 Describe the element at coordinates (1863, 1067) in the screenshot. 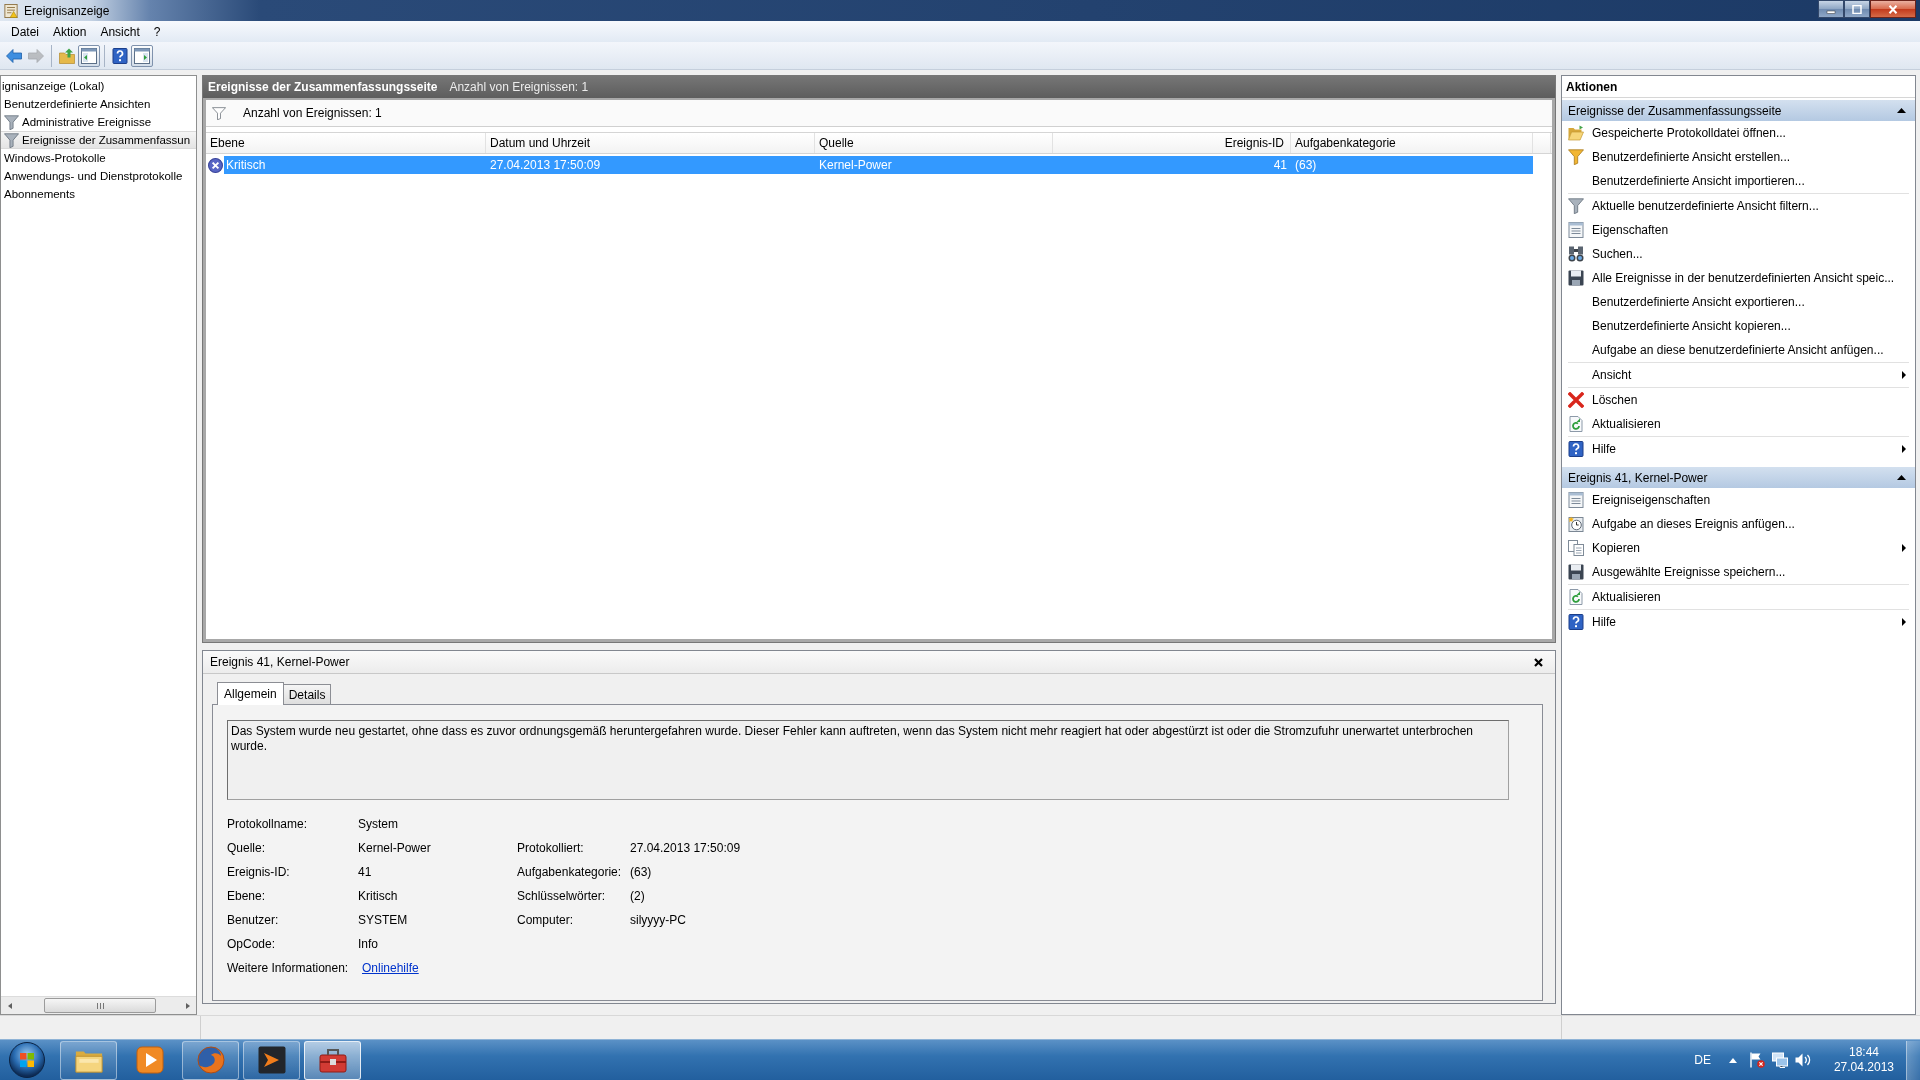

I see `clock-date: 27.04.2013` at that location.